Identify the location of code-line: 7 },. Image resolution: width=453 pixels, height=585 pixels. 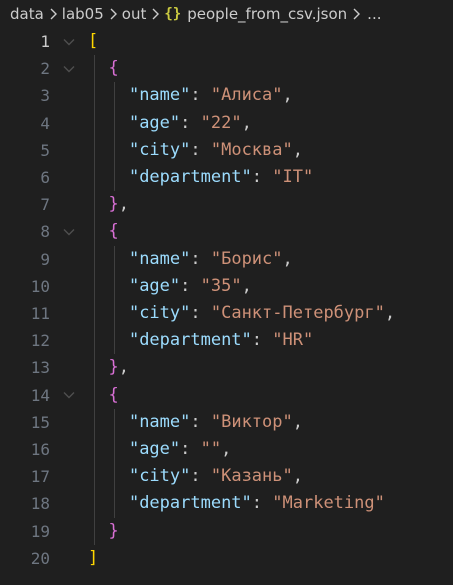
(226, 204).